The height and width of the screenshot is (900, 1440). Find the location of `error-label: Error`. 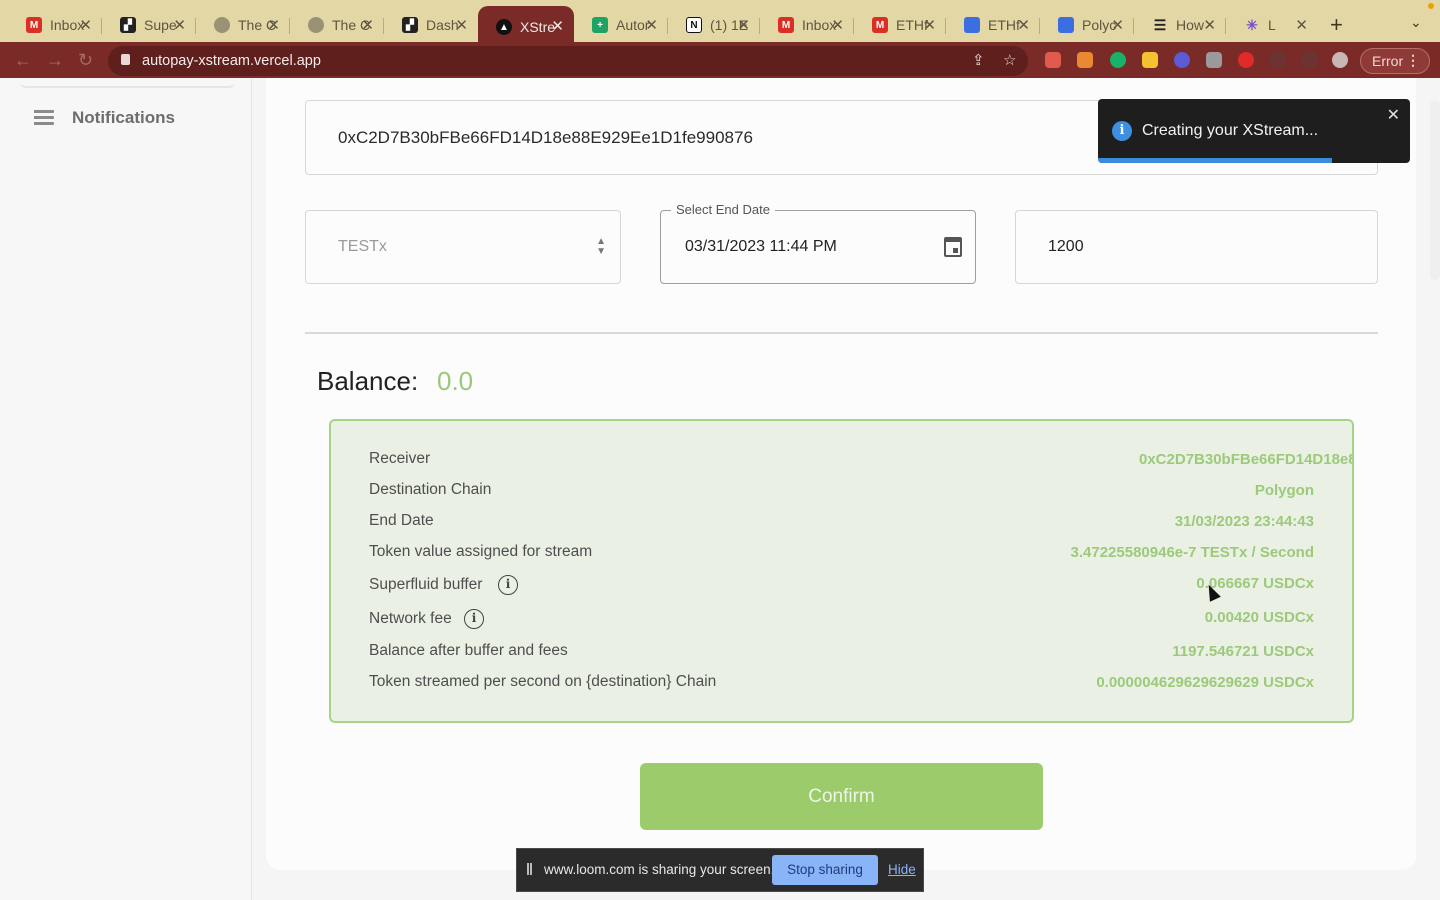

error-label: Error is located at coordinates (1388, 61).